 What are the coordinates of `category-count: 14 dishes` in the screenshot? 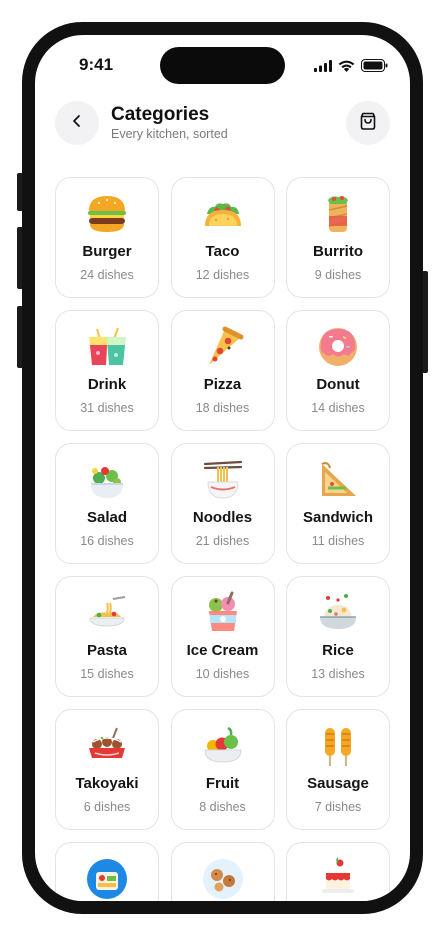 It's located at (338, 408).